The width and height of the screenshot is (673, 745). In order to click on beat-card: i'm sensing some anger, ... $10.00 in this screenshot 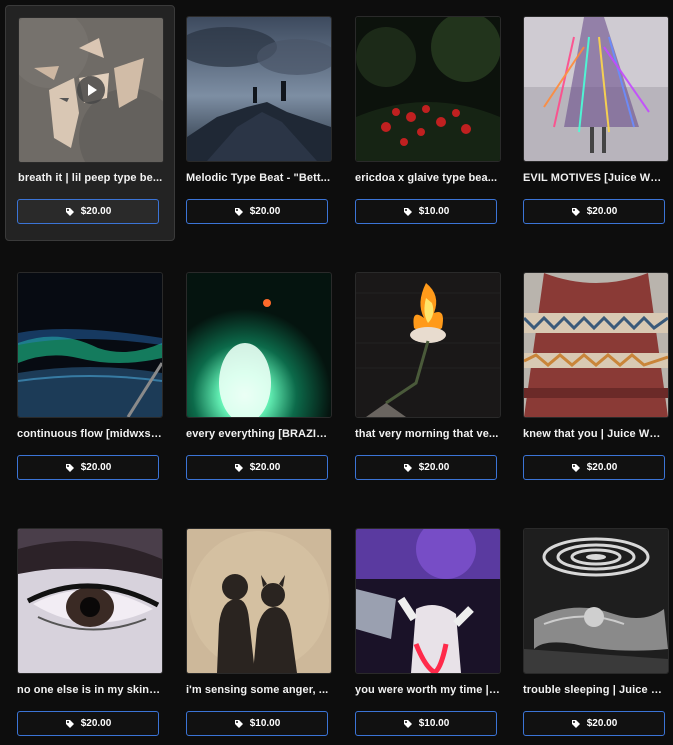, I will do `click(258, 631)`.